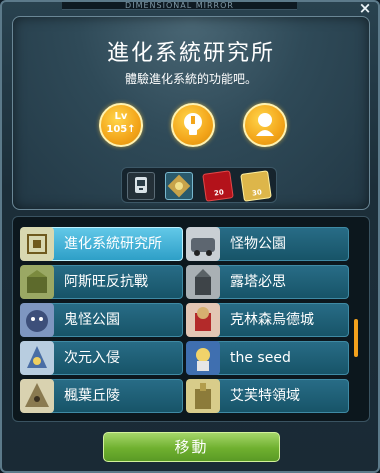  I want to click on list-item-elf-domain: 艾芙特領域, so click(267, 396).